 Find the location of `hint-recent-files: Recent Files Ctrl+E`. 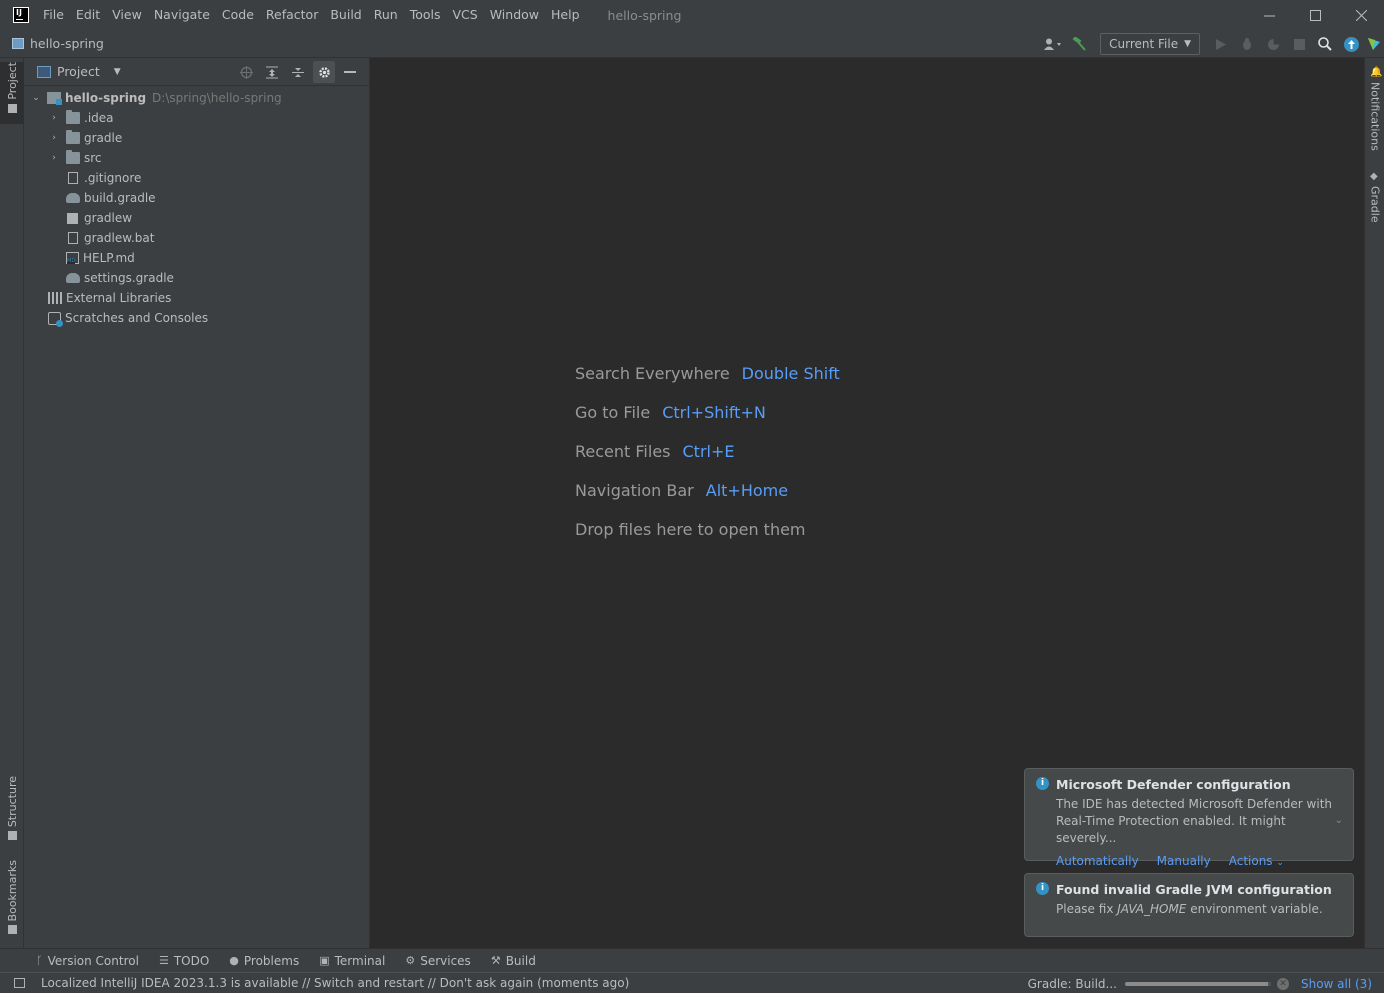

hint-recent-files: Recent Files Ctrl+E is located at coordinates (707, 451).